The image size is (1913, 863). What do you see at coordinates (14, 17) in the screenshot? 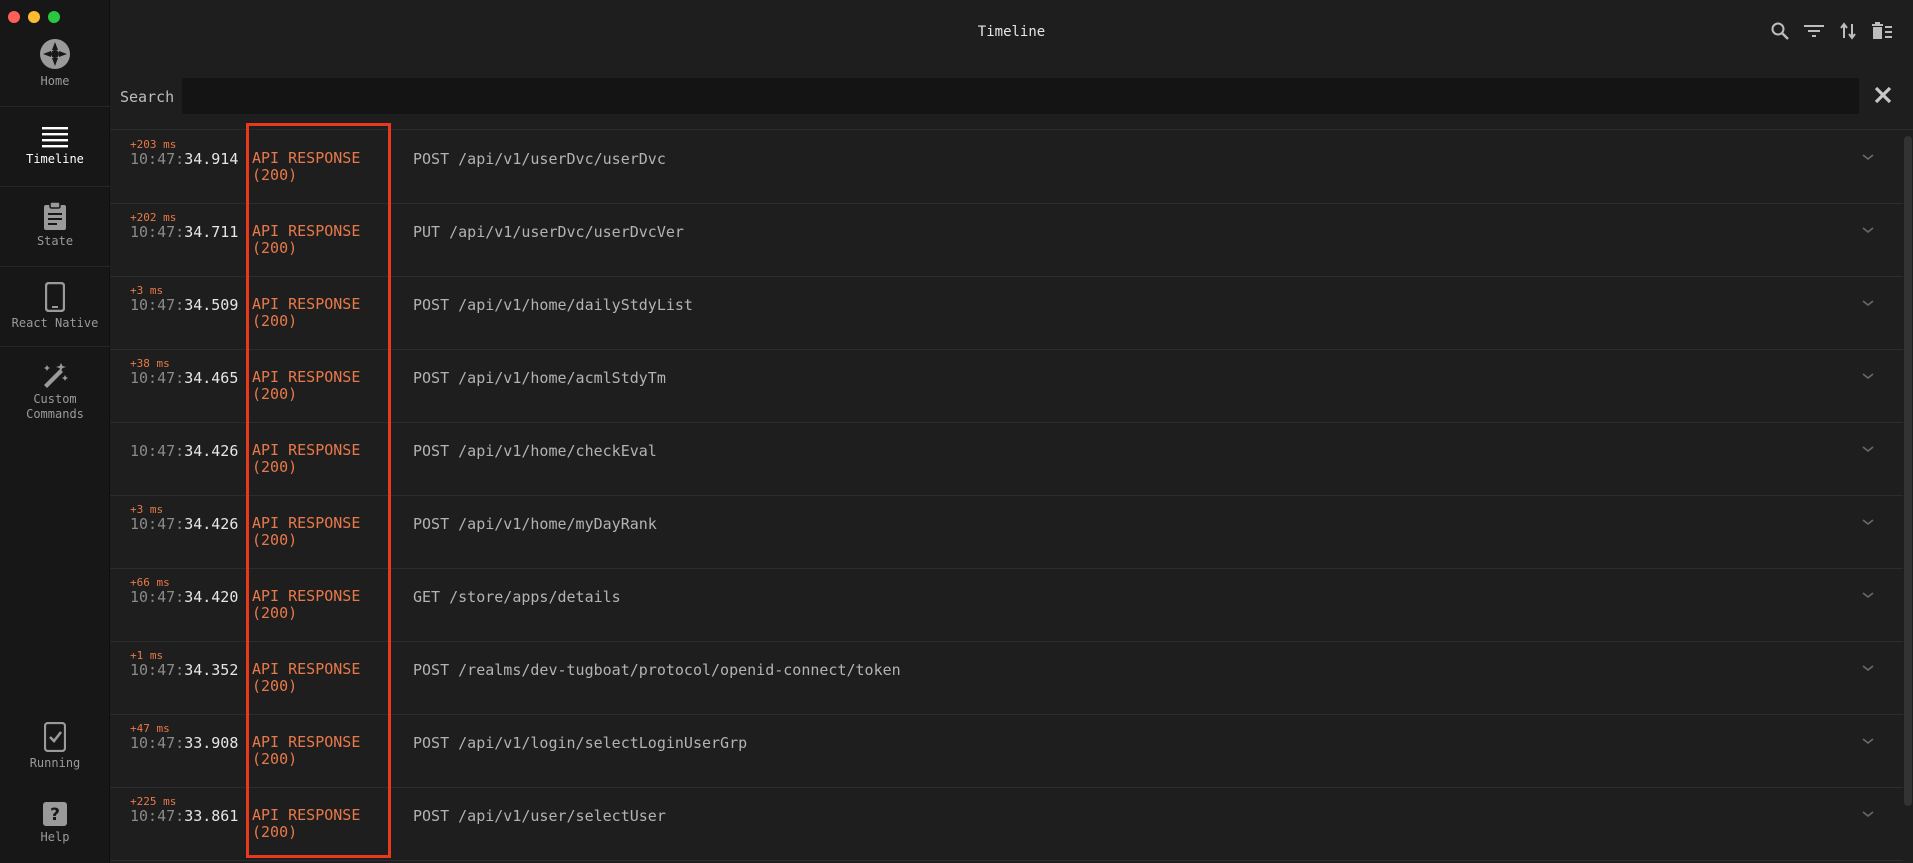
I see `close-window-button` at bounding box center [14, 17].